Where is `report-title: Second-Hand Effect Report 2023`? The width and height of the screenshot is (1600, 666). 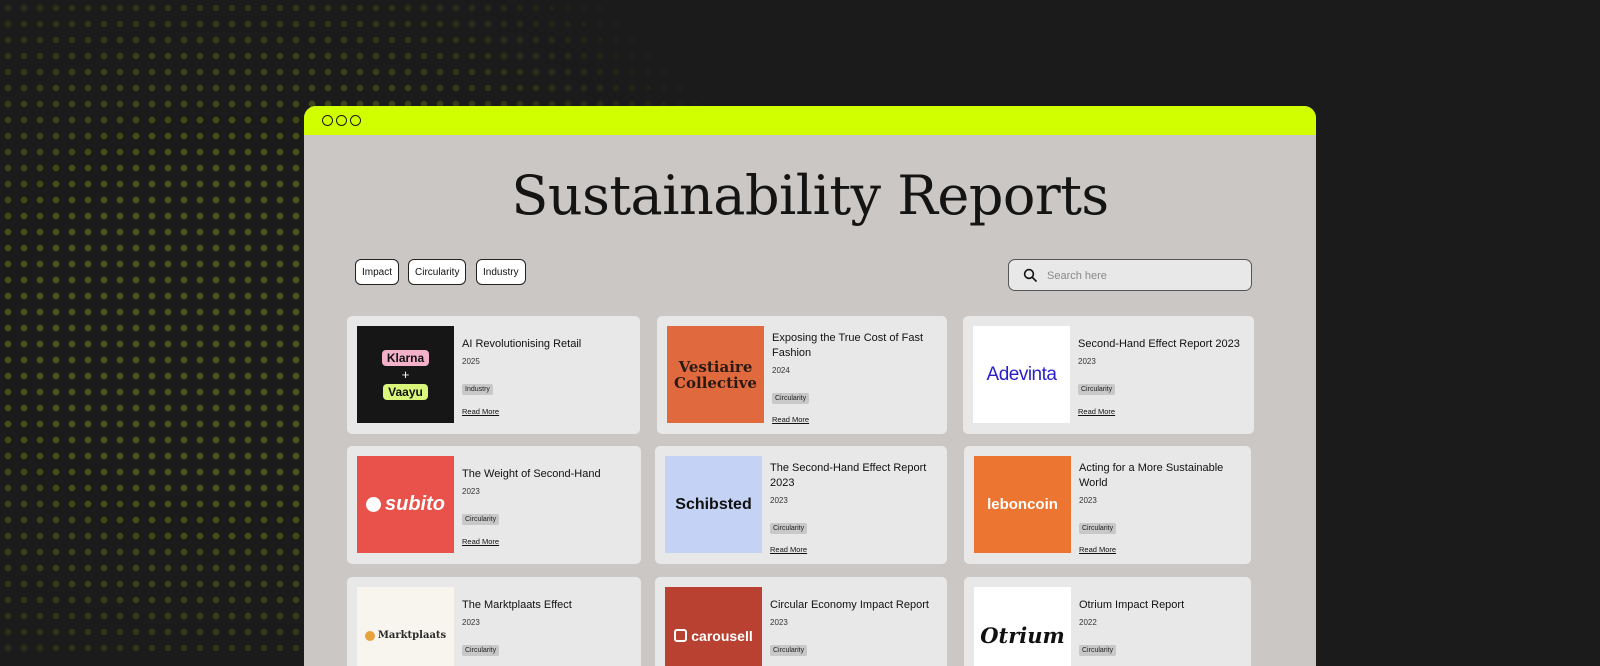
report-title: Second-Hand Effect Report 2023 is located at coordinates (1159, 344).